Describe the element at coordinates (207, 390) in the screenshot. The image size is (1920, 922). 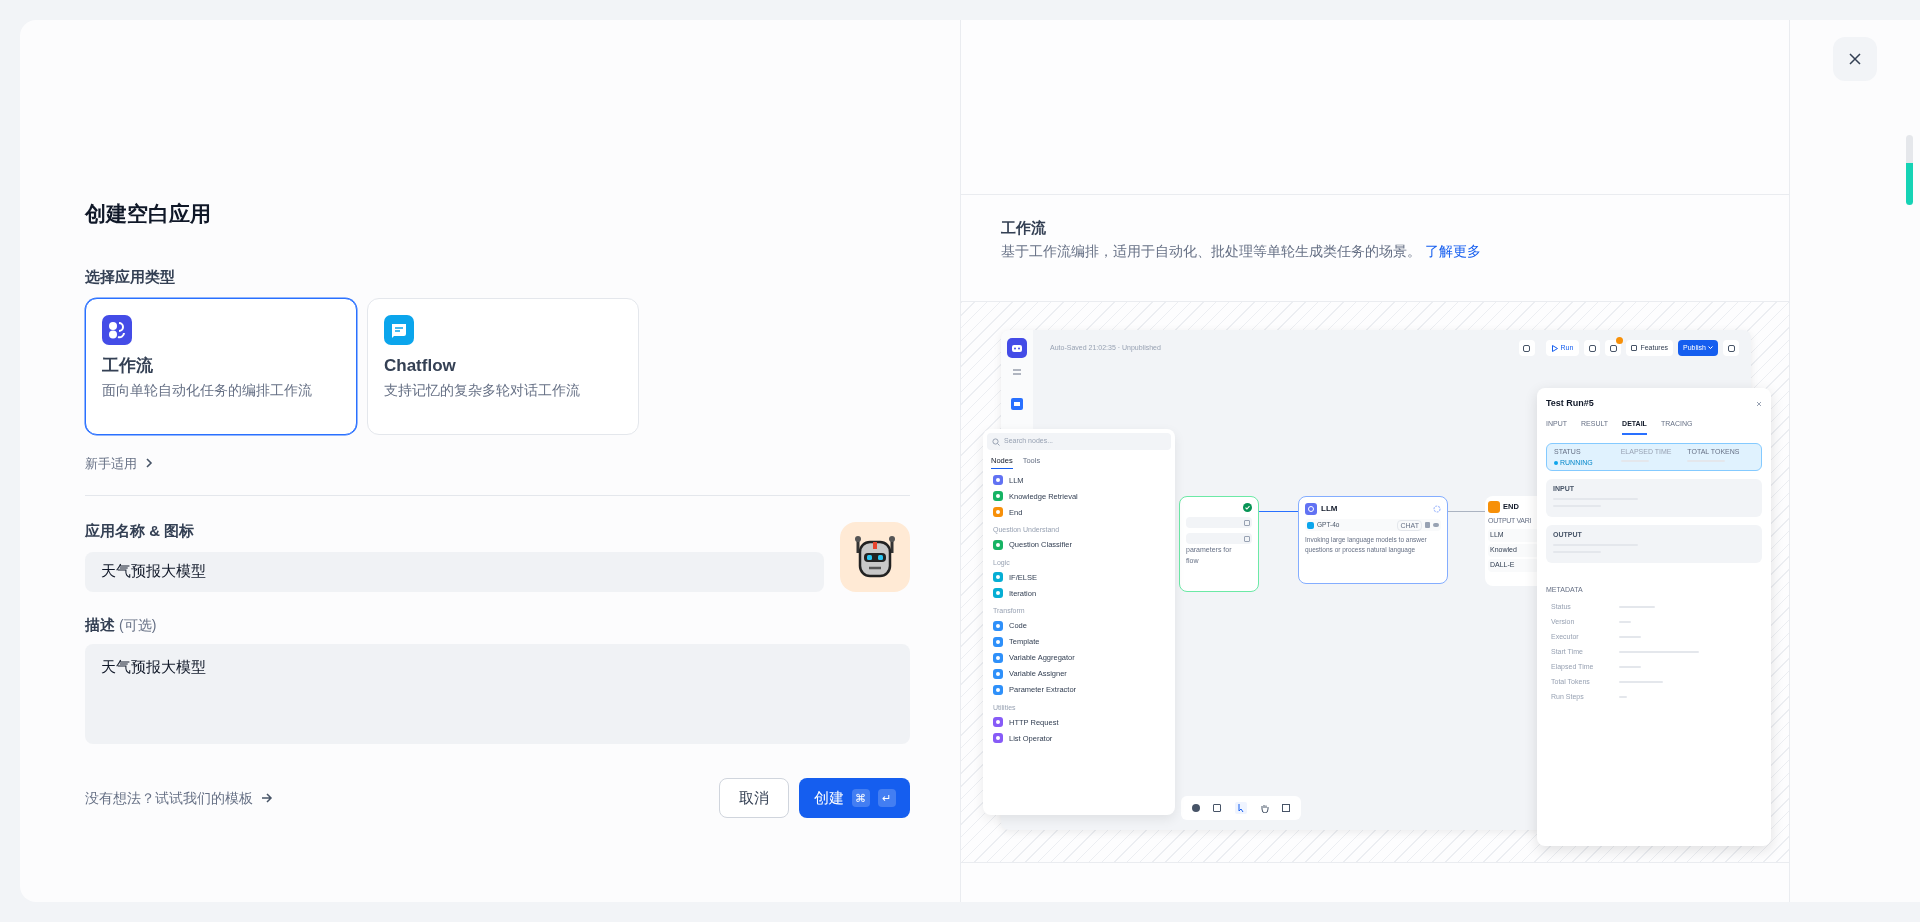
I see `app-type-description: 面向单轮自动化任务的编排工作流` at that location.